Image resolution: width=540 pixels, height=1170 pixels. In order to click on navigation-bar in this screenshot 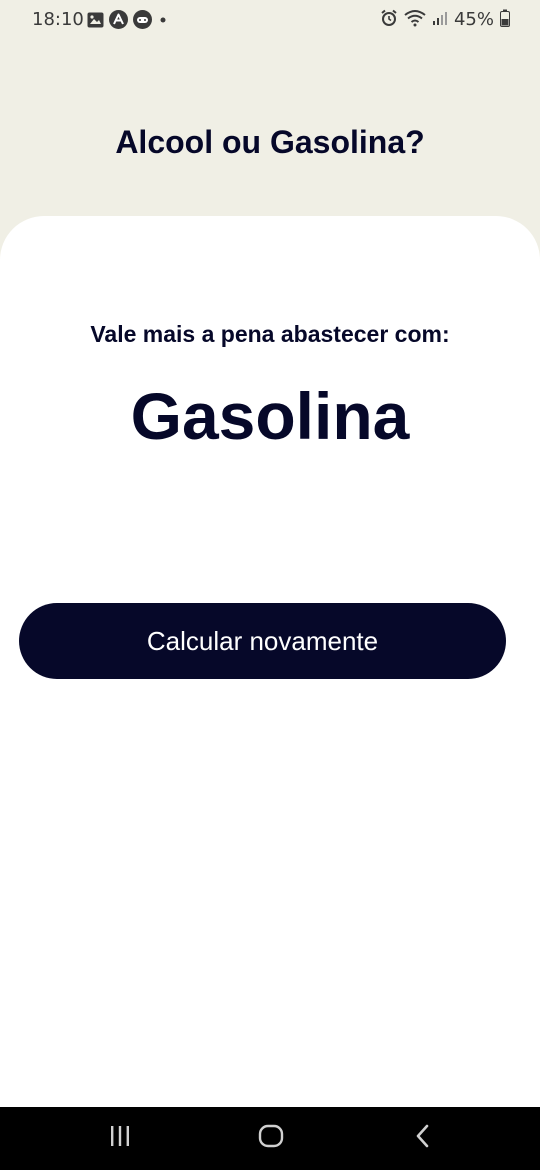, I will do `click(270, 1138)`.